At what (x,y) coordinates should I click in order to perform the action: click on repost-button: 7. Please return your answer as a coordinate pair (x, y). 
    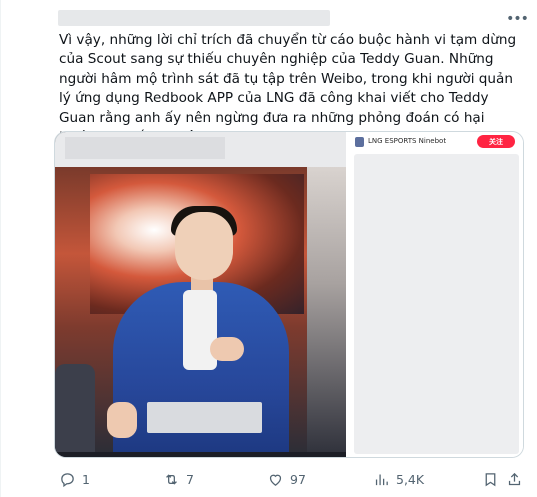
    Looking at the image, I should click on (178, 479).